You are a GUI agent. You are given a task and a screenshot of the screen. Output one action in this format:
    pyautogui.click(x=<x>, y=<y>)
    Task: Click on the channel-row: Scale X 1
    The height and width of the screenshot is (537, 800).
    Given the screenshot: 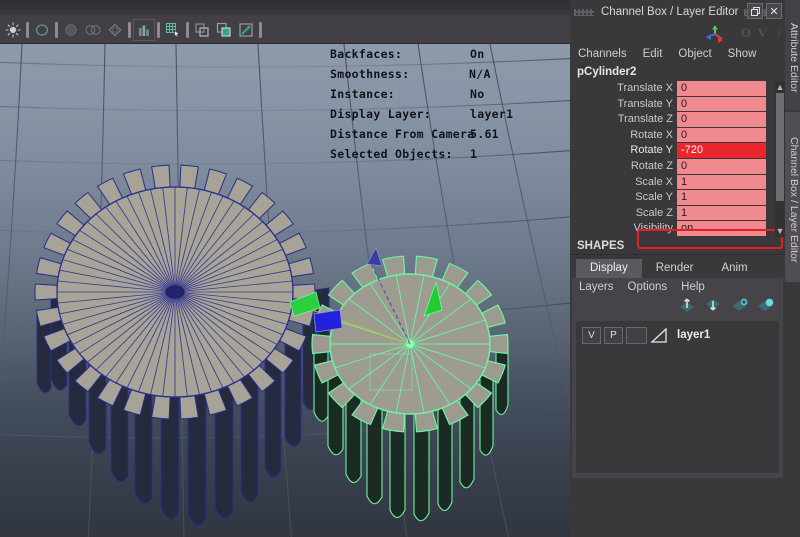 What is the action you would take?
    pyautogui.click(x=677, y=182)
    